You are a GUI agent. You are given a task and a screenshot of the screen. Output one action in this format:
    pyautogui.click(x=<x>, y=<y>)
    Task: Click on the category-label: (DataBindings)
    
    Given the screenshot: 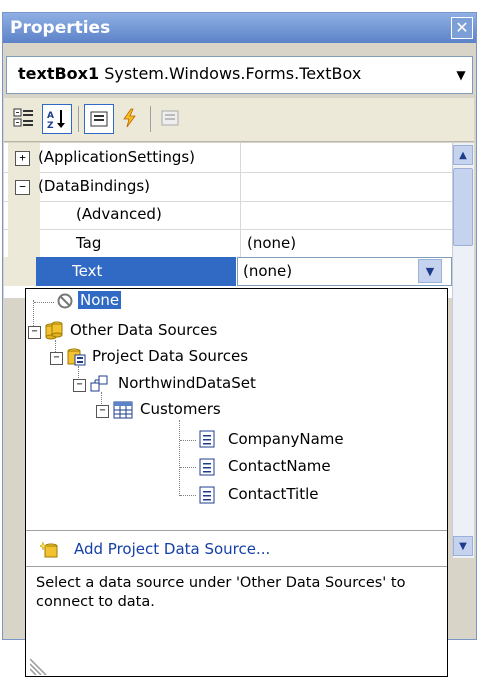 What is the action you would take?
    pyautogui.click(x=94, y=186)
    